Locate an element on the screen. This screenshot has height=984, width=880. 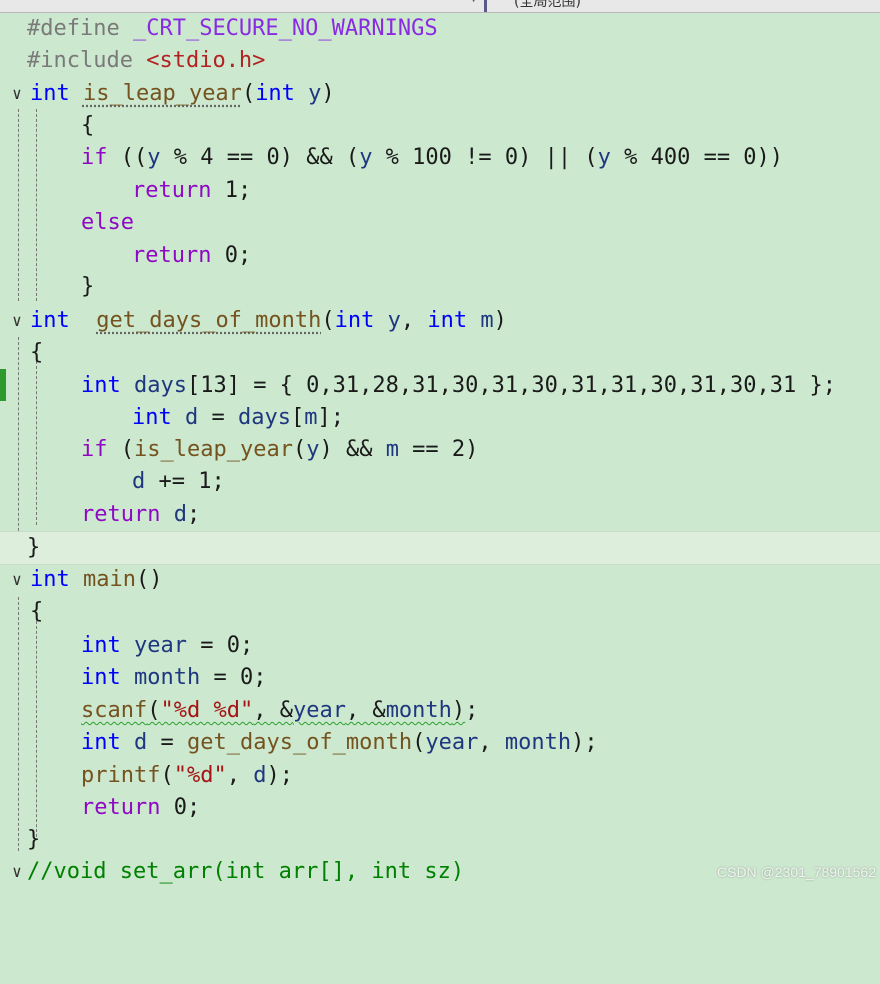
splitter is located at coordinates (485, 6).